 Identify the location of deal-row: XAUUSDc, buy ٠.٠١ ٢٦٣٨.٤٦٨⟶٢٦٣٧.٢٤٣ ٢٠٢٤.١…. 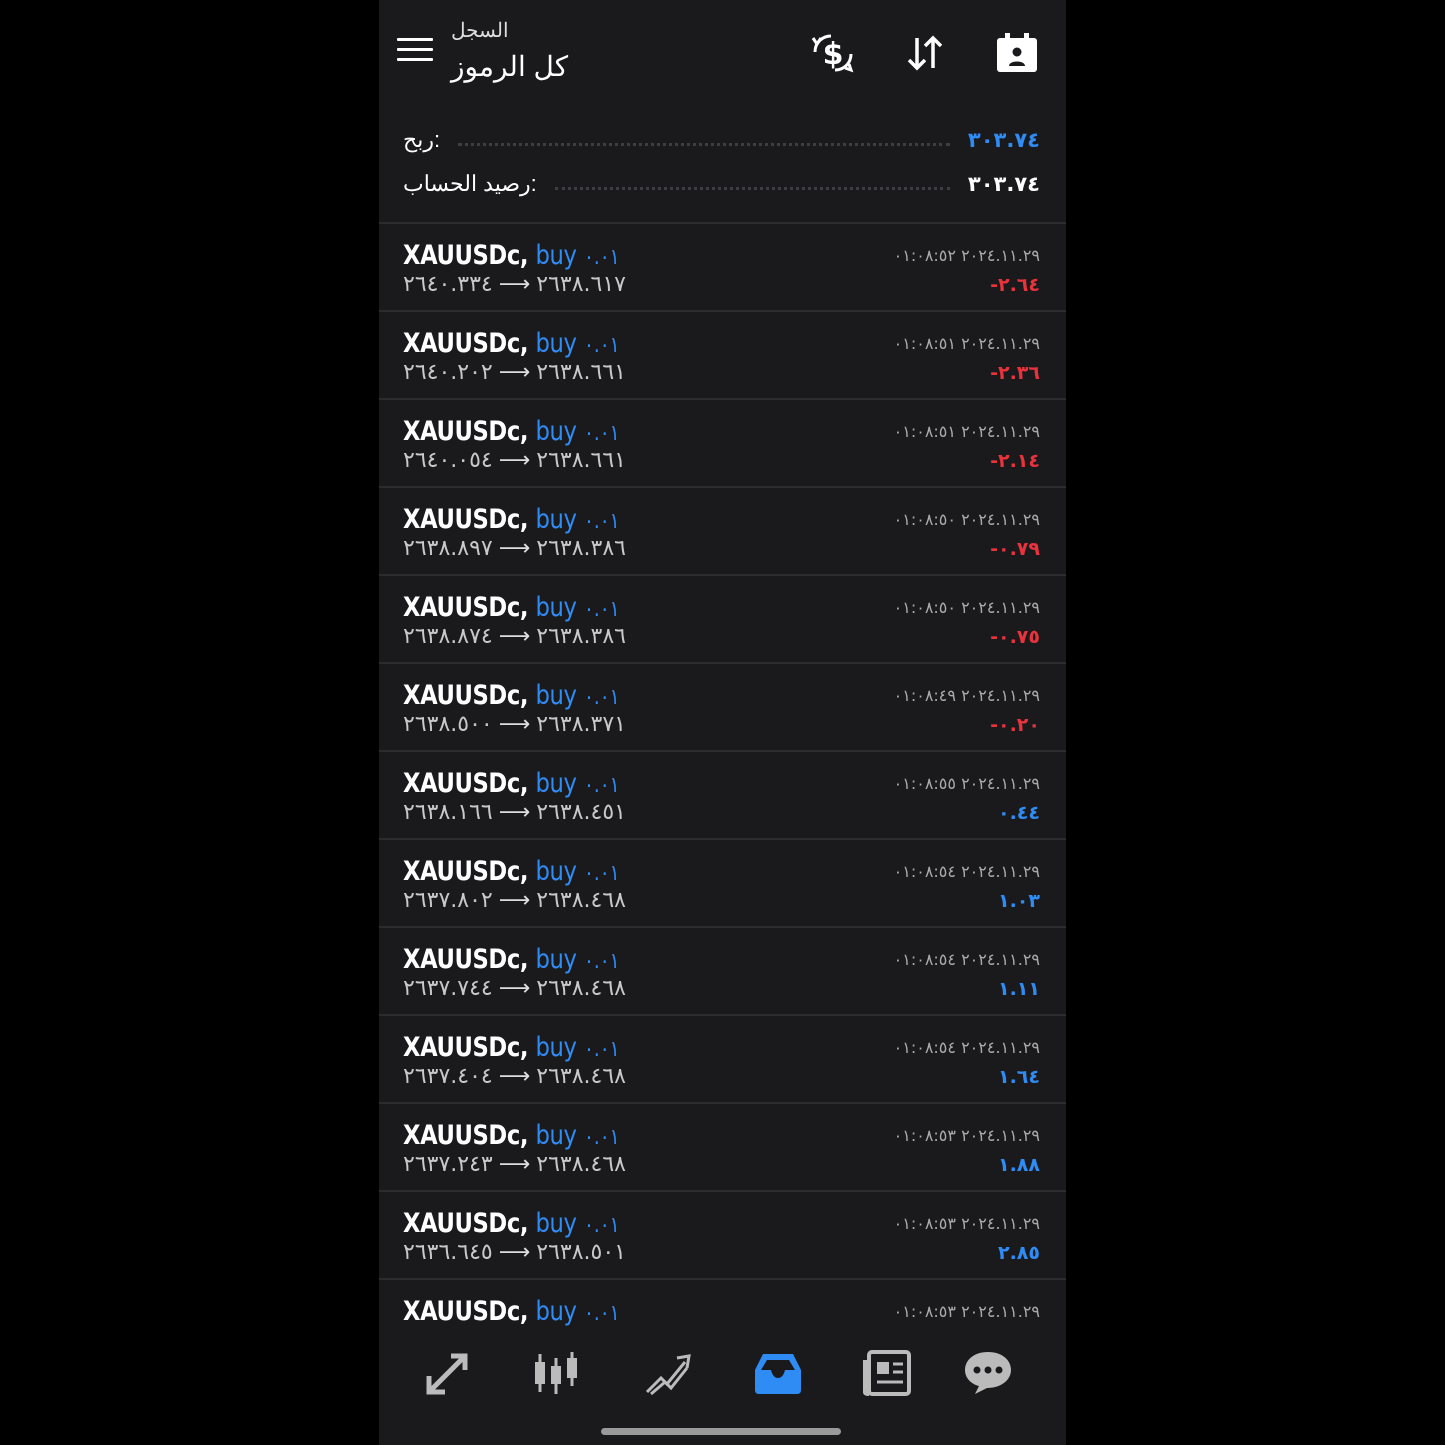
(722, 1148).